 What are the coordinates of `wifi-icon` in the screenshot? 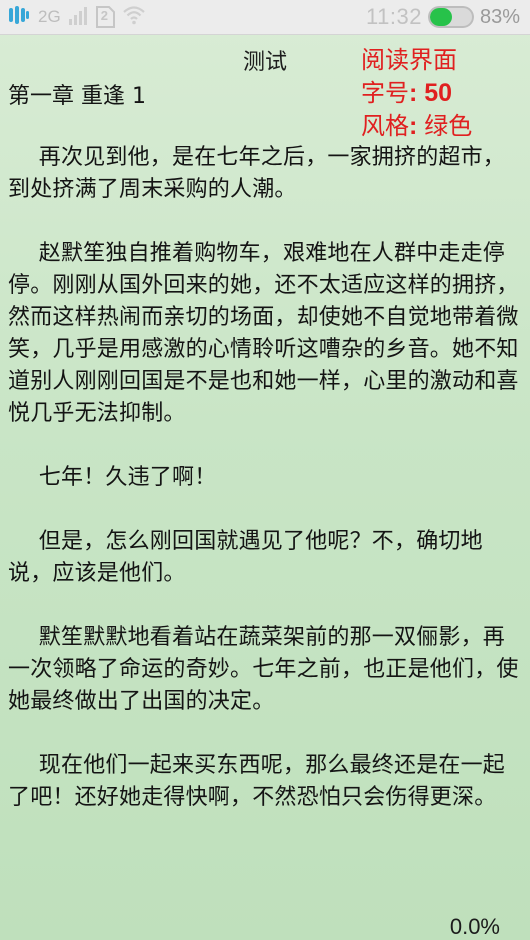 It's located at (133, 17).